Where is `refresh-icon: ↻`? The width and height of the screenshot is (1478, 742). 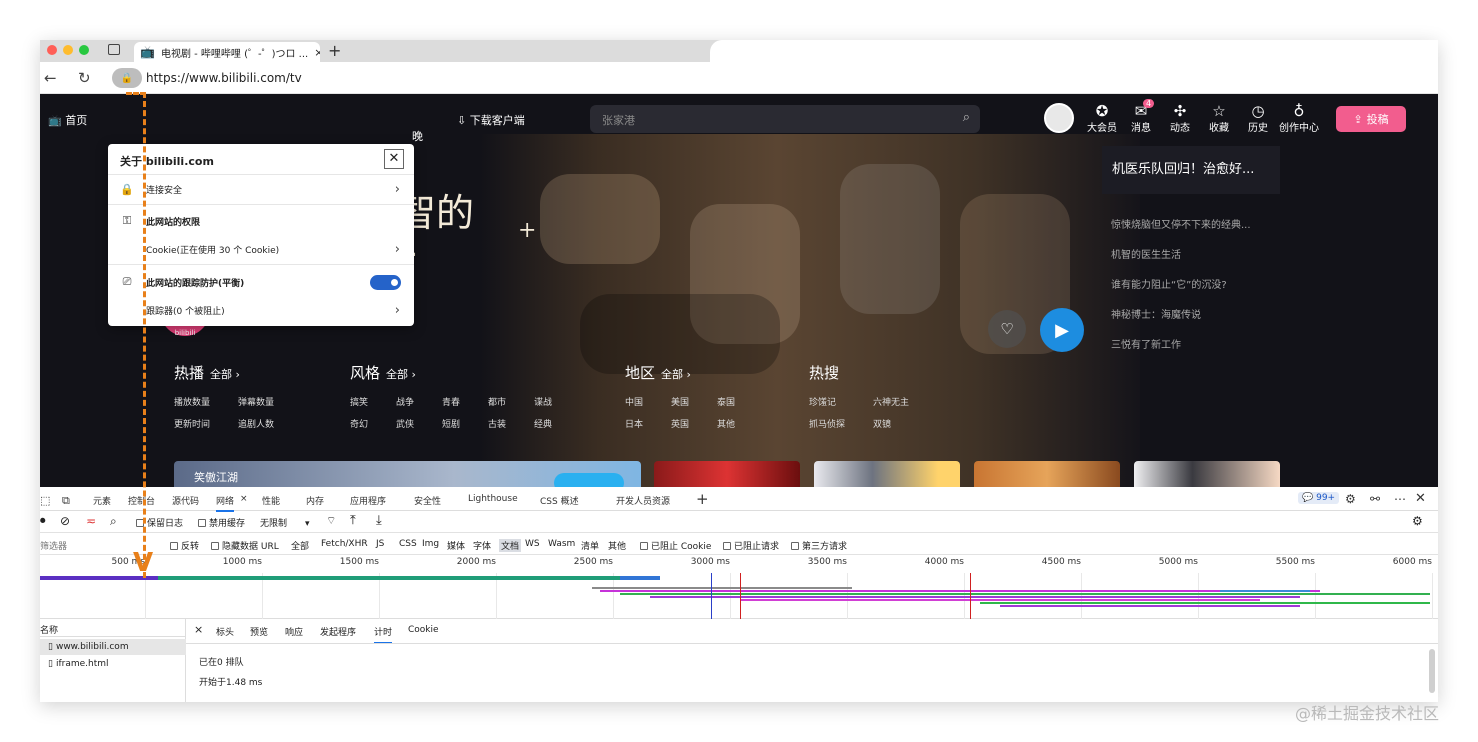
refresh-icon: ↻ is located at coordinates (84, 78).